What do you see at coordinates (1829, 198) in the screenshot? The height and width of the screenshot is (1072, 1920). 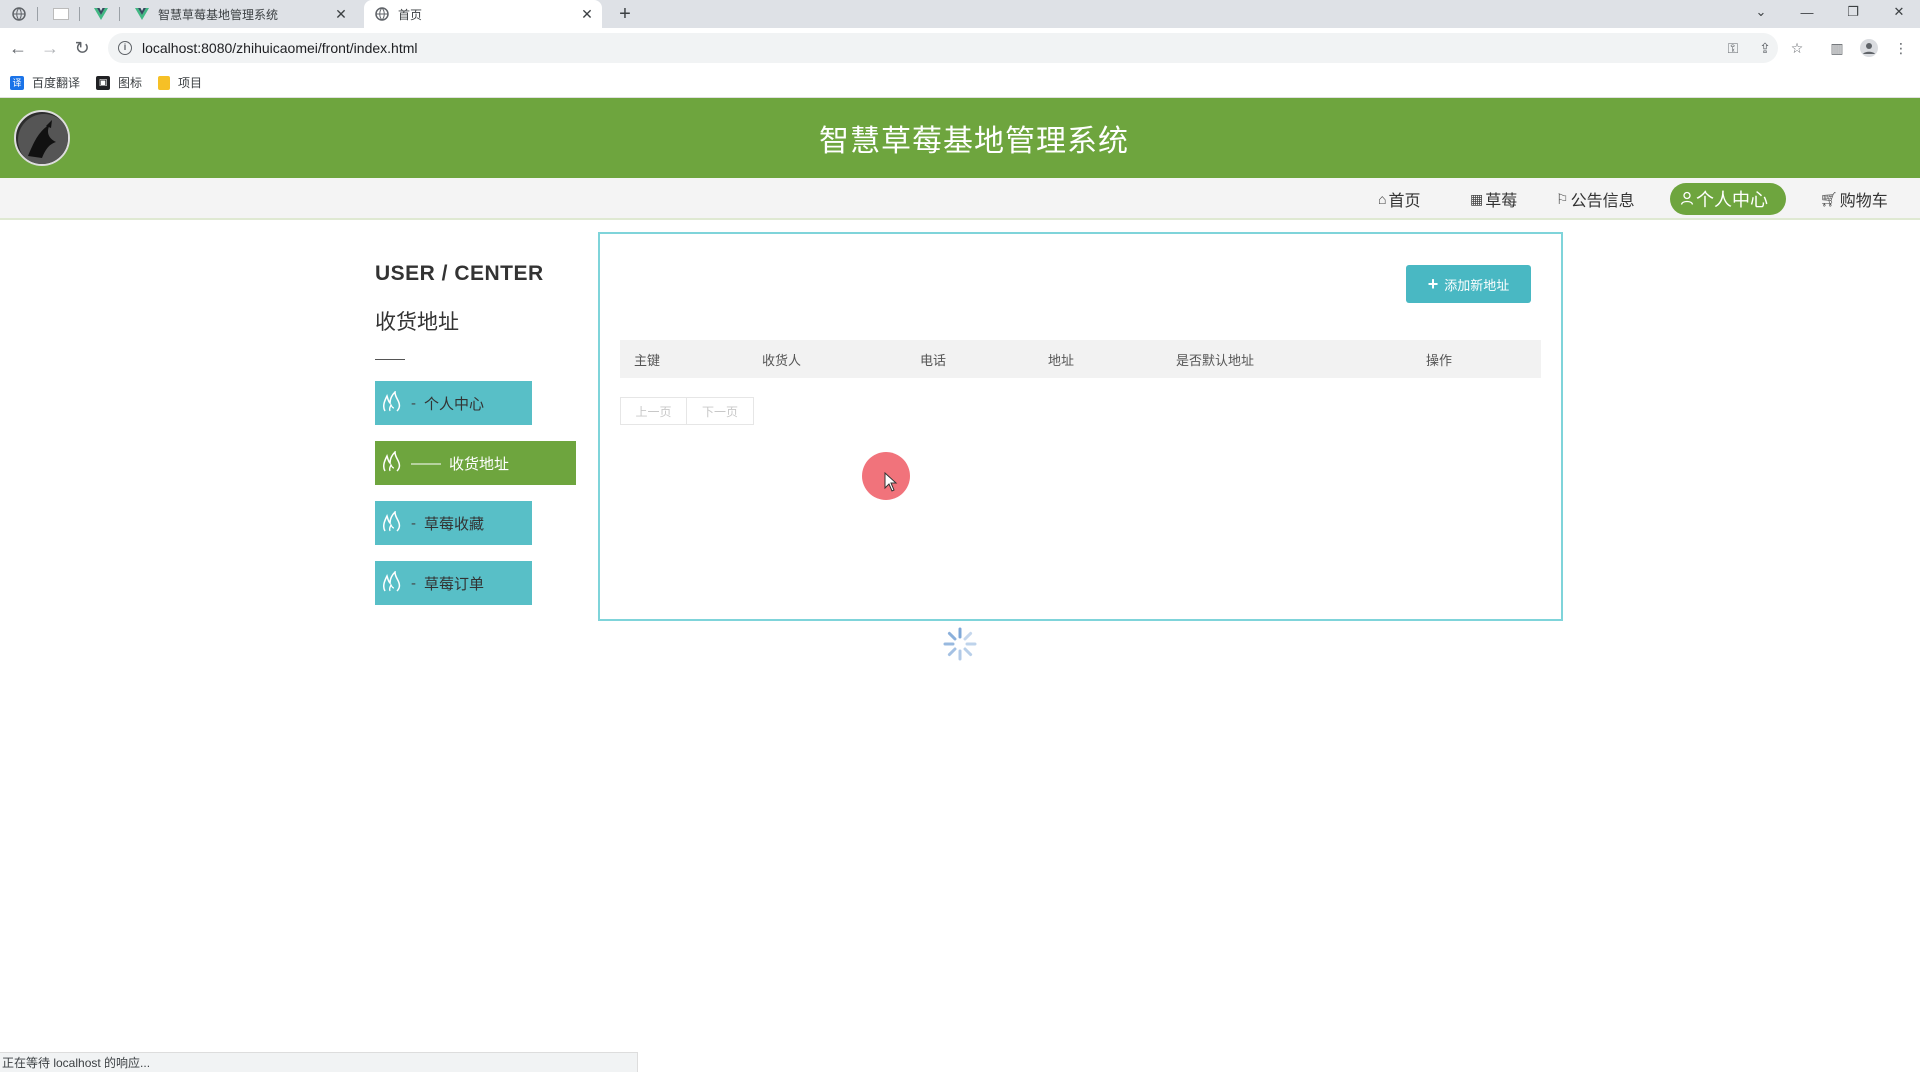 I see `cart-icon: 🛒︎` at bounding box center [1829, 198].